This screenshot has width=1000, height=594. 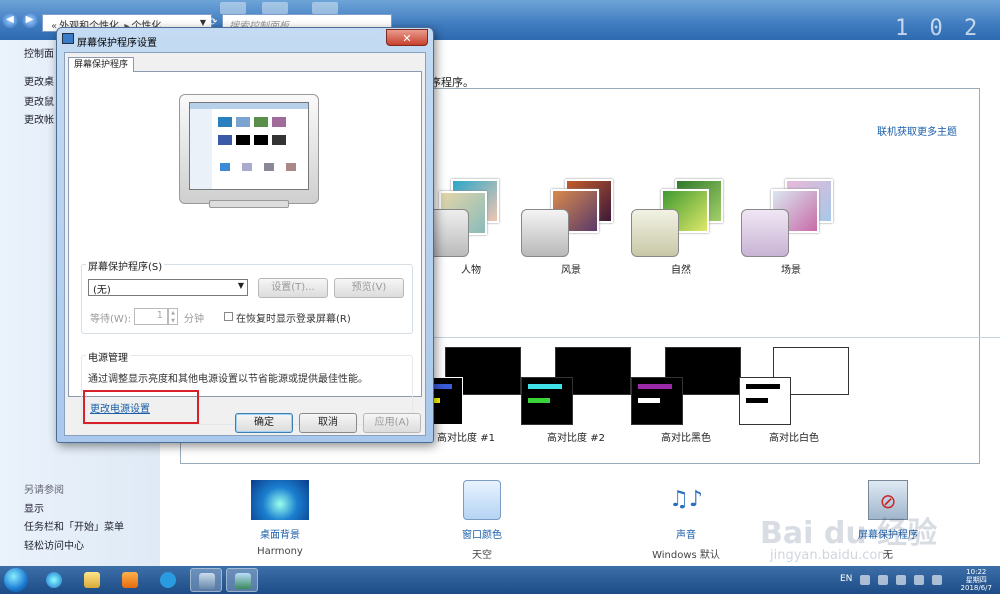 What do you see at coordinates (249, 204) in the screenshot?
I see `monitor-stand` at bounding box center [249, 204].